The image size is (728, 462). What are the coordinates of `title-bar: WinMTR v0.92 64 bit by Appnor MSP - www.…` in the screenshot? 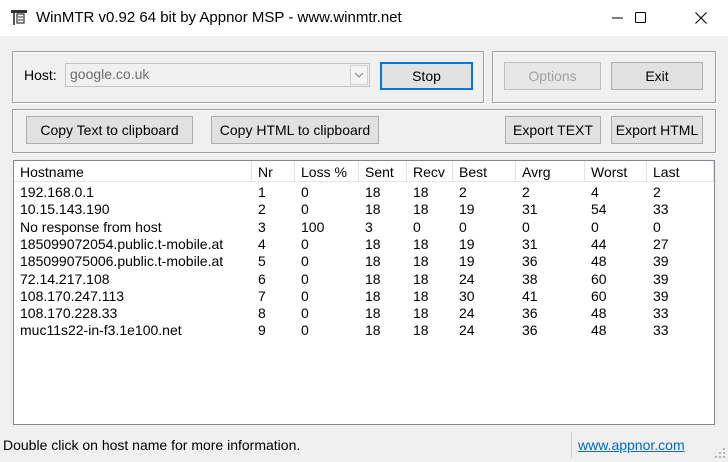 It's located at (364, 18).